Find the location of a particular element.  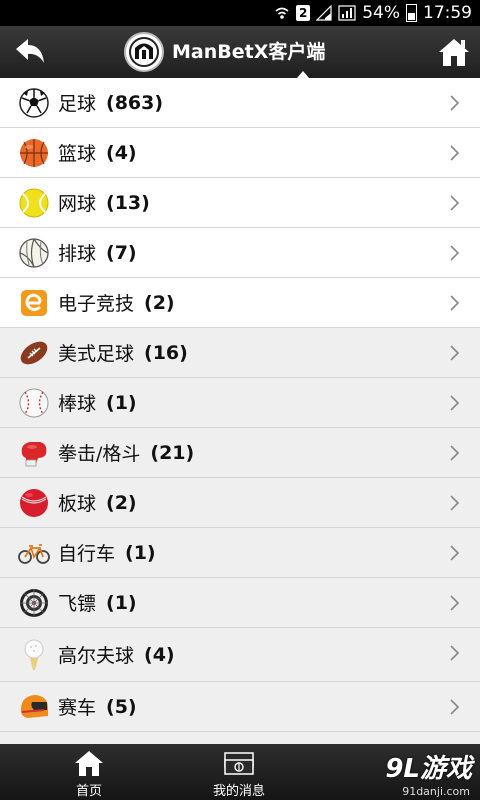

list-item-soccer: 足球 (863) is located at coordinates (240, 103).